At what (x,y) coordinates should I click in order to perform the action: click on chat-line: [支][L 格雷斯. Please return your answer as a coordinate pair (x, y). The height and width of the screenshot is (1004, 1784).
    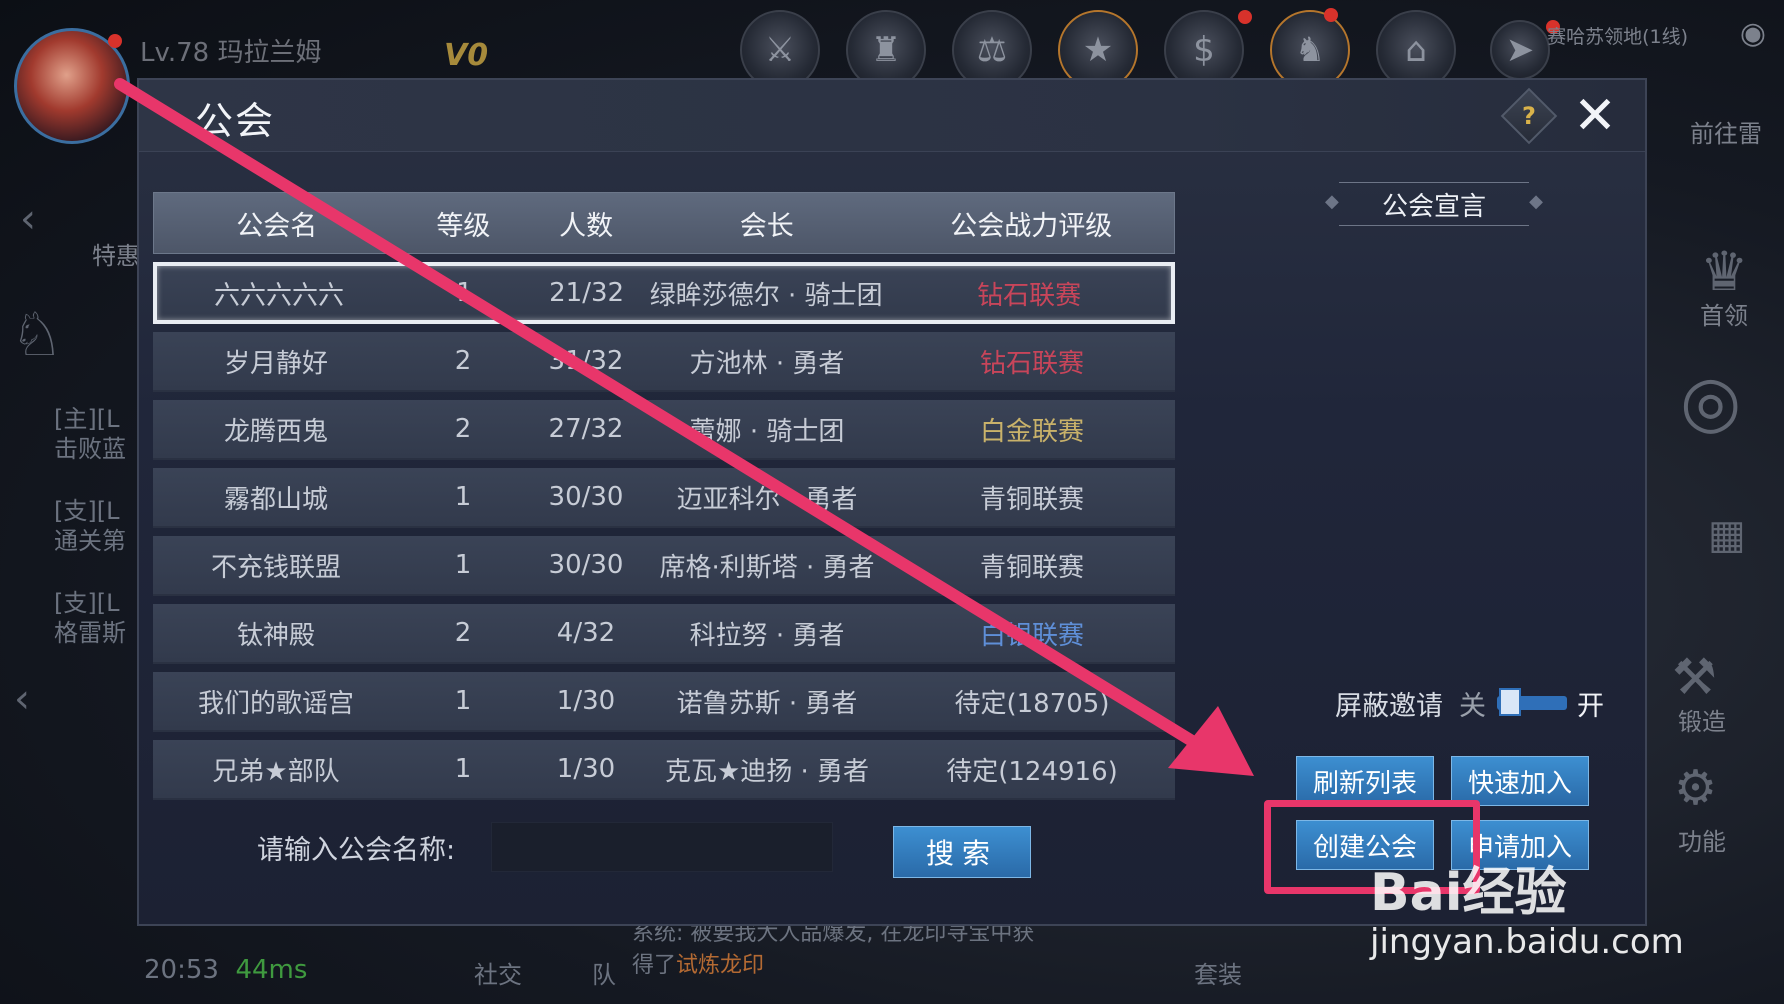
    Looking at the image, I should click on (90, 618).